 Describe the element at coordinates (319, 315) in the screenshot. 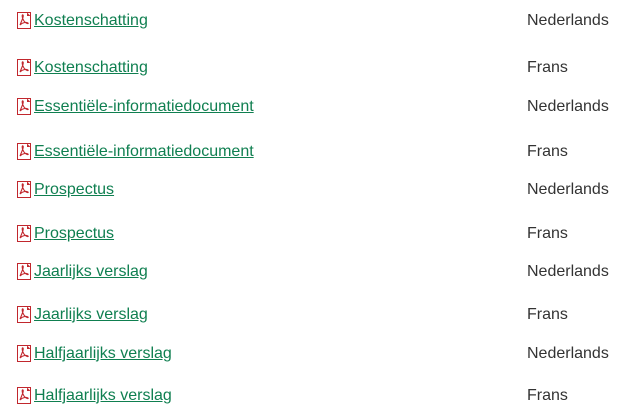

I see `document-row: Jaarlijks verslag Frans` at that location.